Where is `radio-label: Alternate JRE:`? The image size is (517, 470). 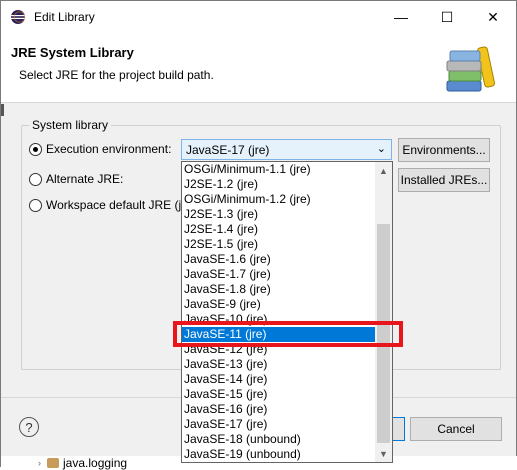 radio-label: Alternate JRE: is located at coordinates (85, 179).